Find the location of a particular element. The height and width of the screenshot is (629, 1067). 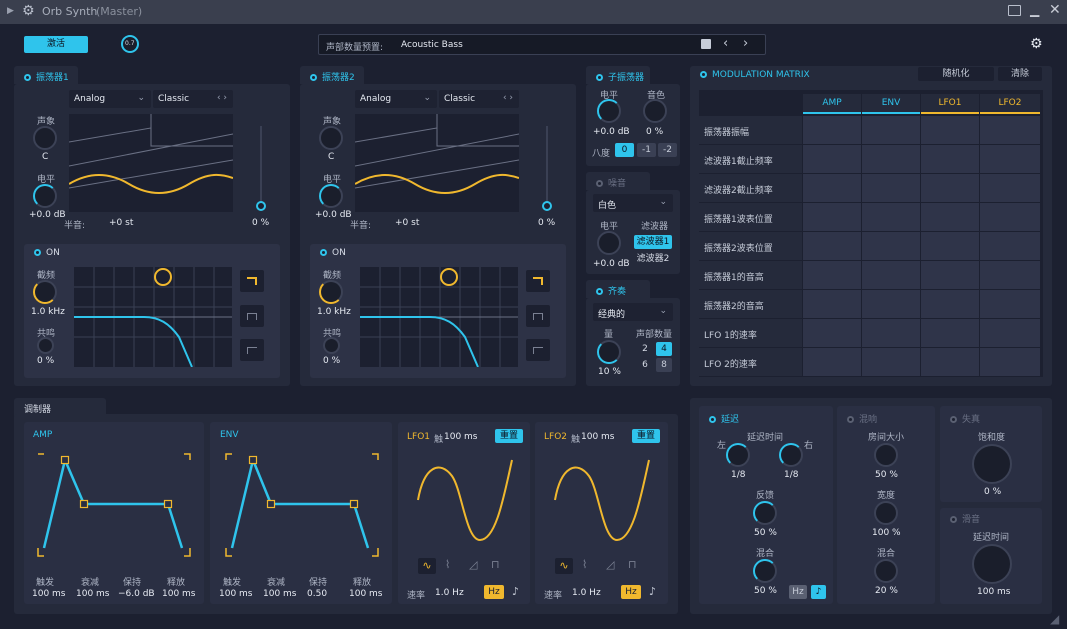

lfo2-sine-button: ∿ is located at coordinates (564, 566).